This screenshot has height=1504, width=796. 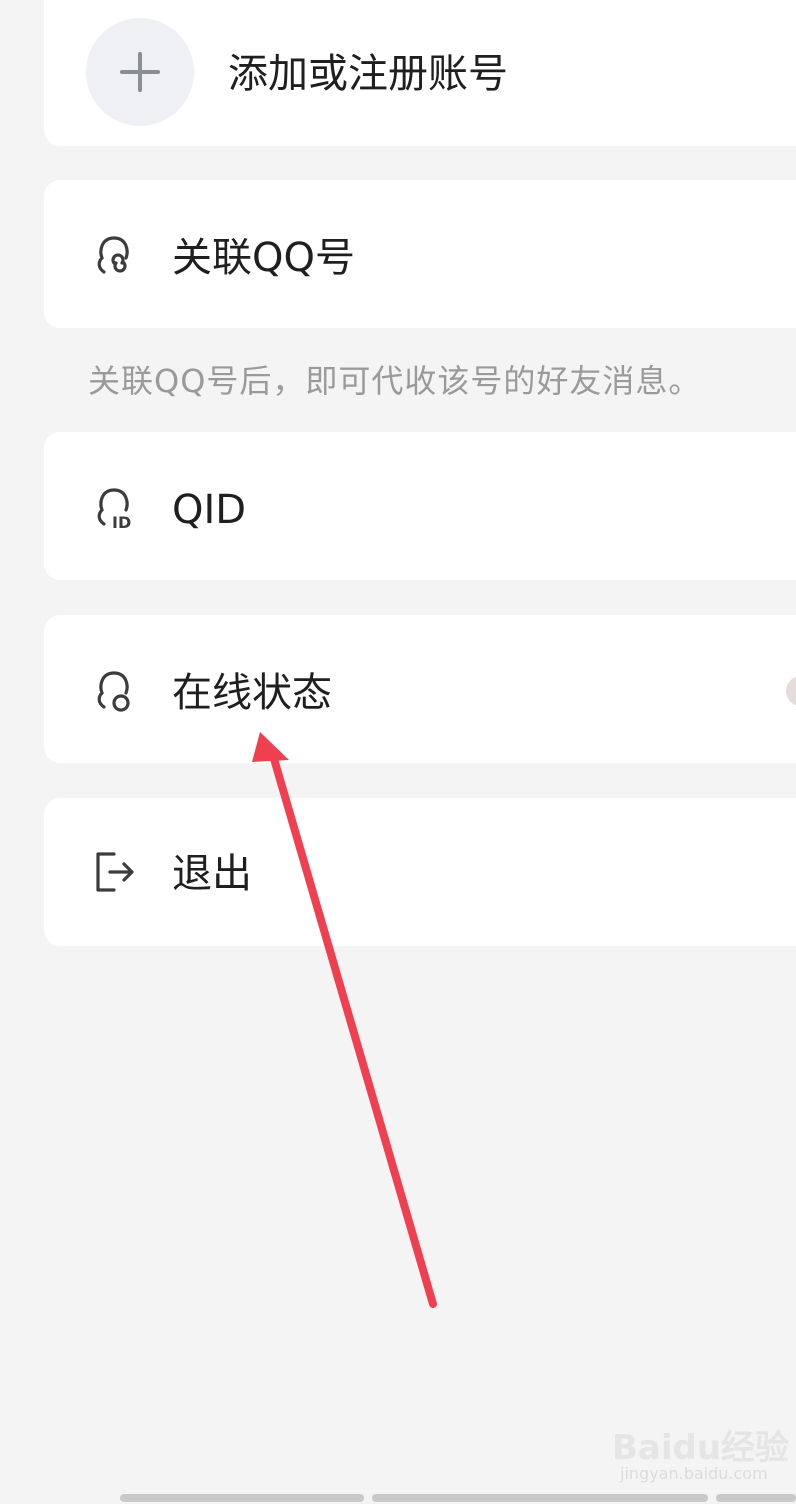 What do you see at coordinates (420, 506) in the screenshot?
I see `qid-item: ID QID` at bounding box center [420, 506].